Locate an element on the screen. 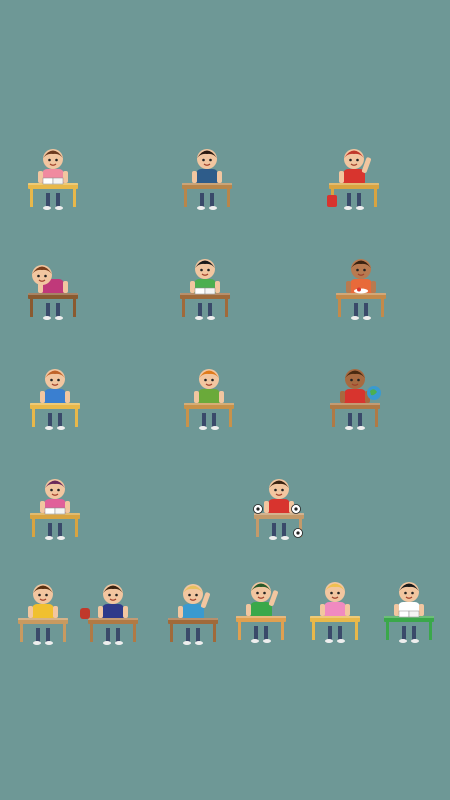  girl-blue-dress-sprite is located at coordinates (55, 399).